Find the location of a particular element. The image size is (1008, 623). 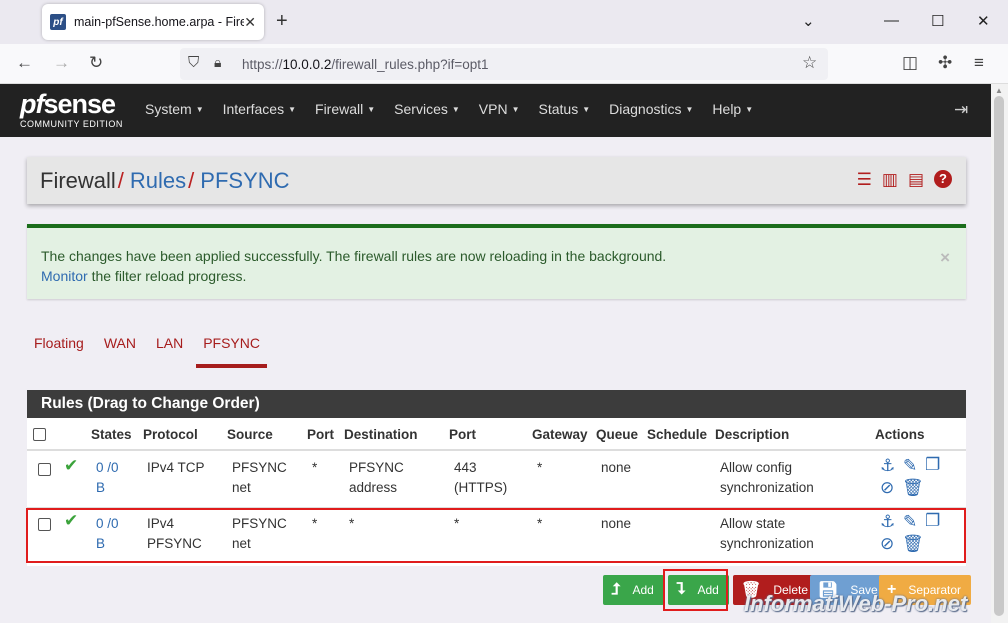

help-icon: ? is located at coordinates (943, 179).